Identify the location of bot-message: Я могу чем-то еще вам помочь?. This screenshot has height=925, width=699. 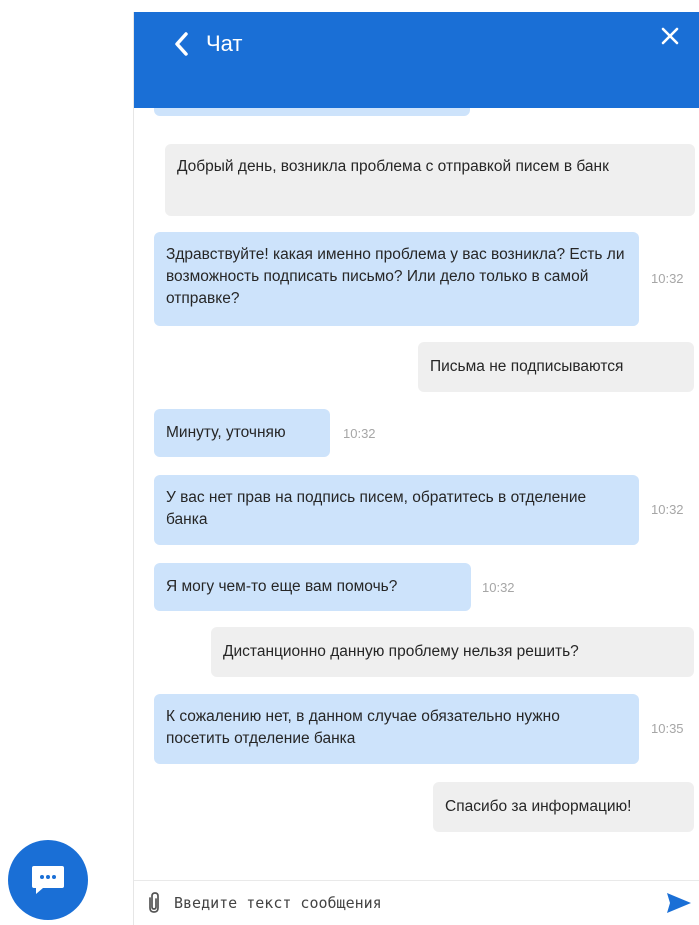
(312, 587).